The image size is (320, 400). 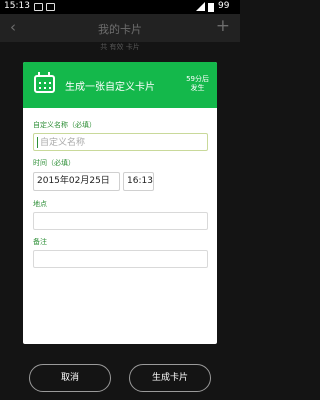 What do you see at coordinates (40, 204) in the screenshot?
I see `location-label: 地点` at bounding box center [40, 204].